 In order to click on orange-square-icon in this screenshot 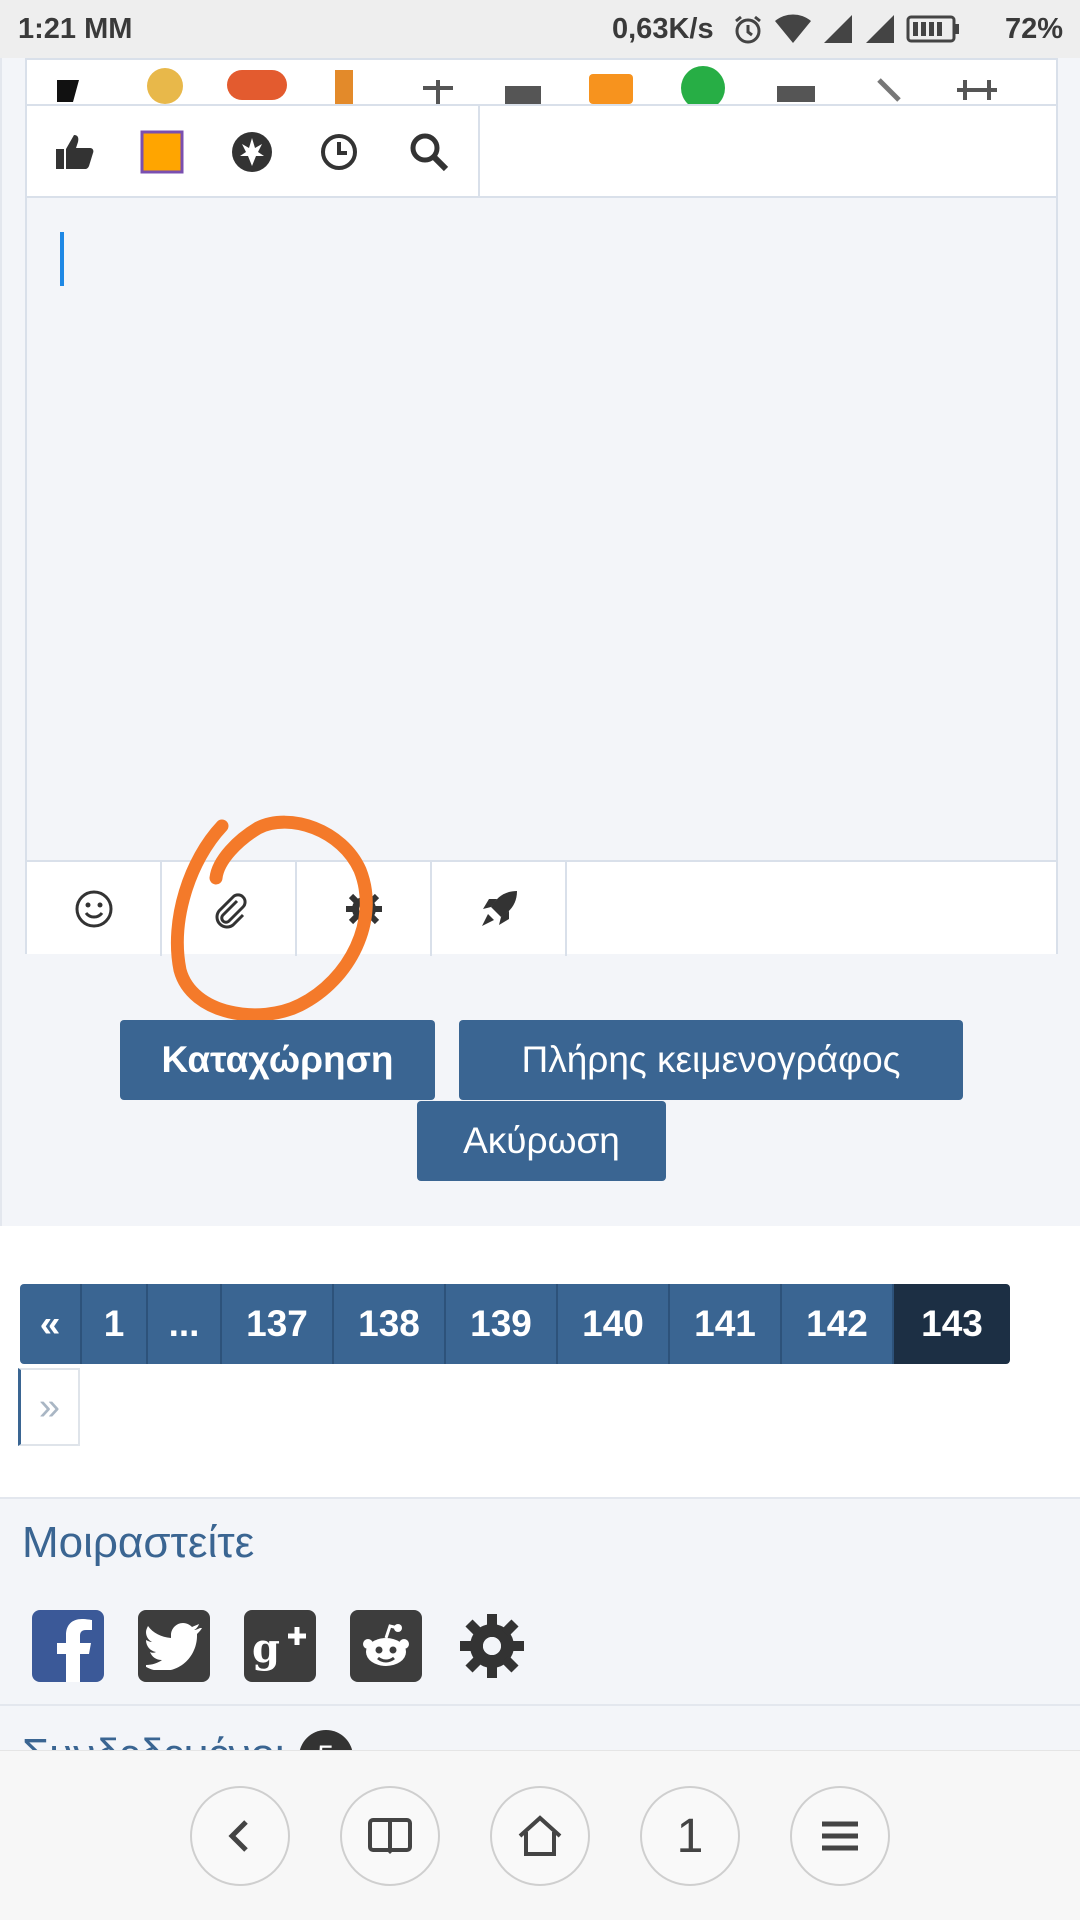, I will do `click(162, 152)`.